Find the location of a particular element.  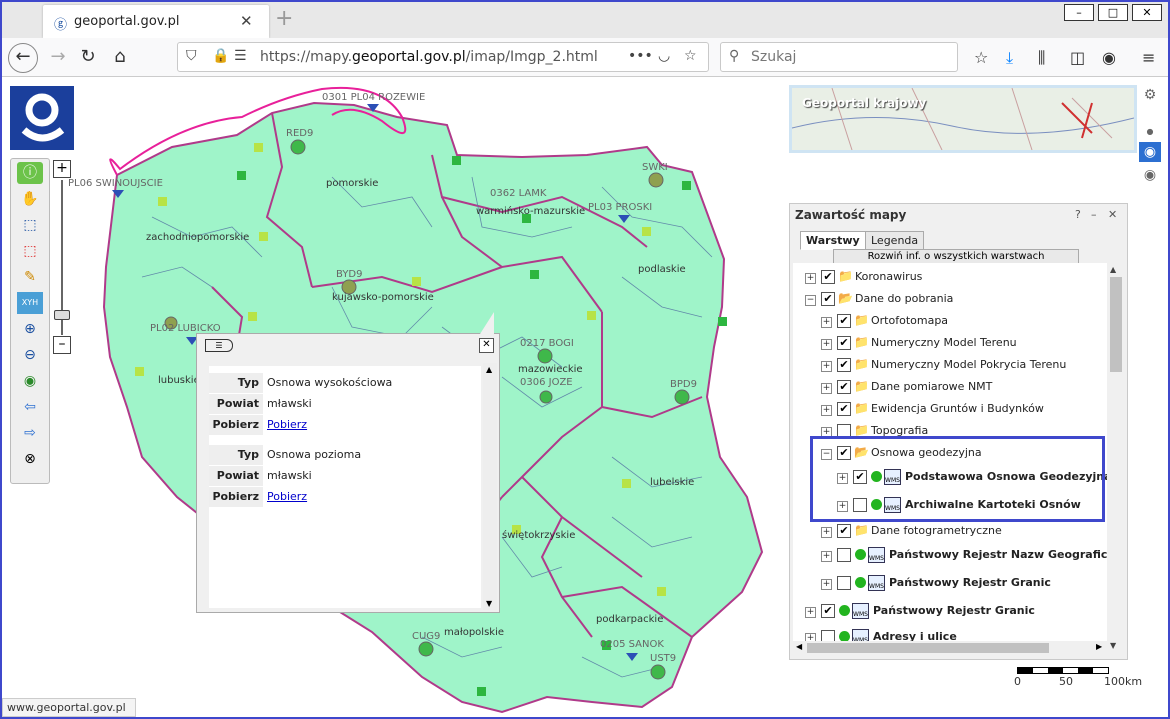

popup-scrollbar: ▲ ▼ is located at coordinates (490, 486).